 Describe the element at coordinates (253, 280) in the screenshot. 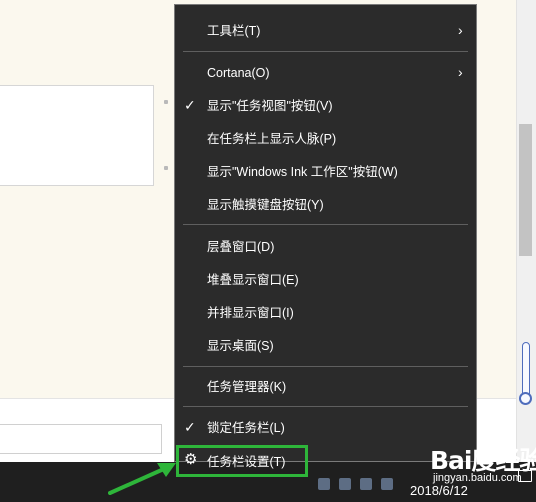

I see `menu-item-label: 堆叠显示窗口(E)` at that location.